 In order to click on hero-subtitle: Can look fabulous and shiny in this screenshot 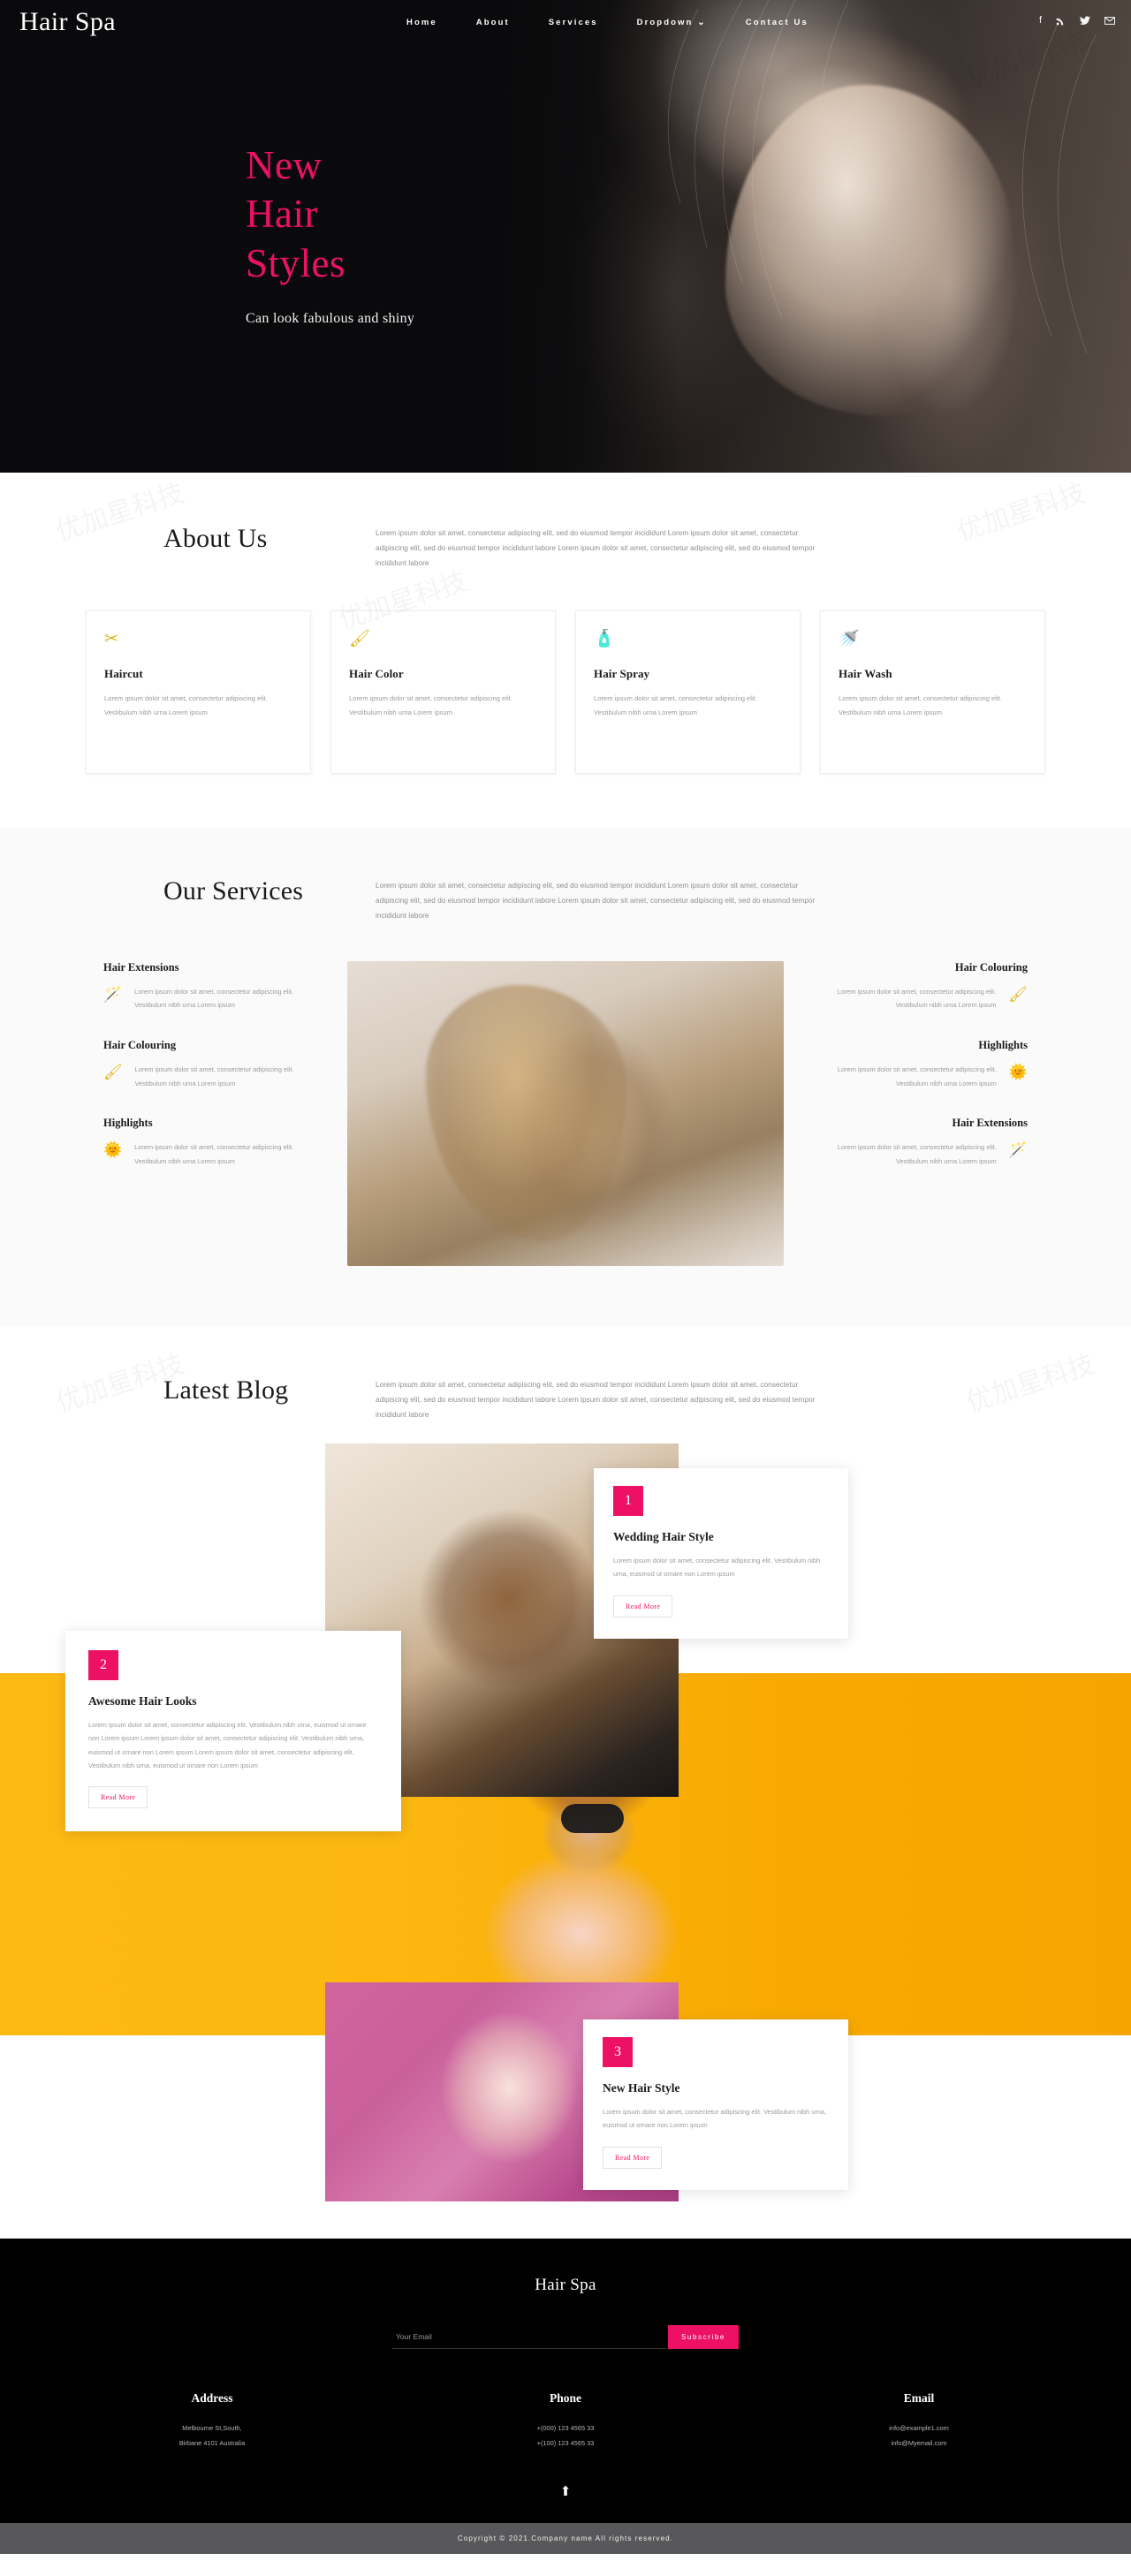, I will do `click(330, 319)`.